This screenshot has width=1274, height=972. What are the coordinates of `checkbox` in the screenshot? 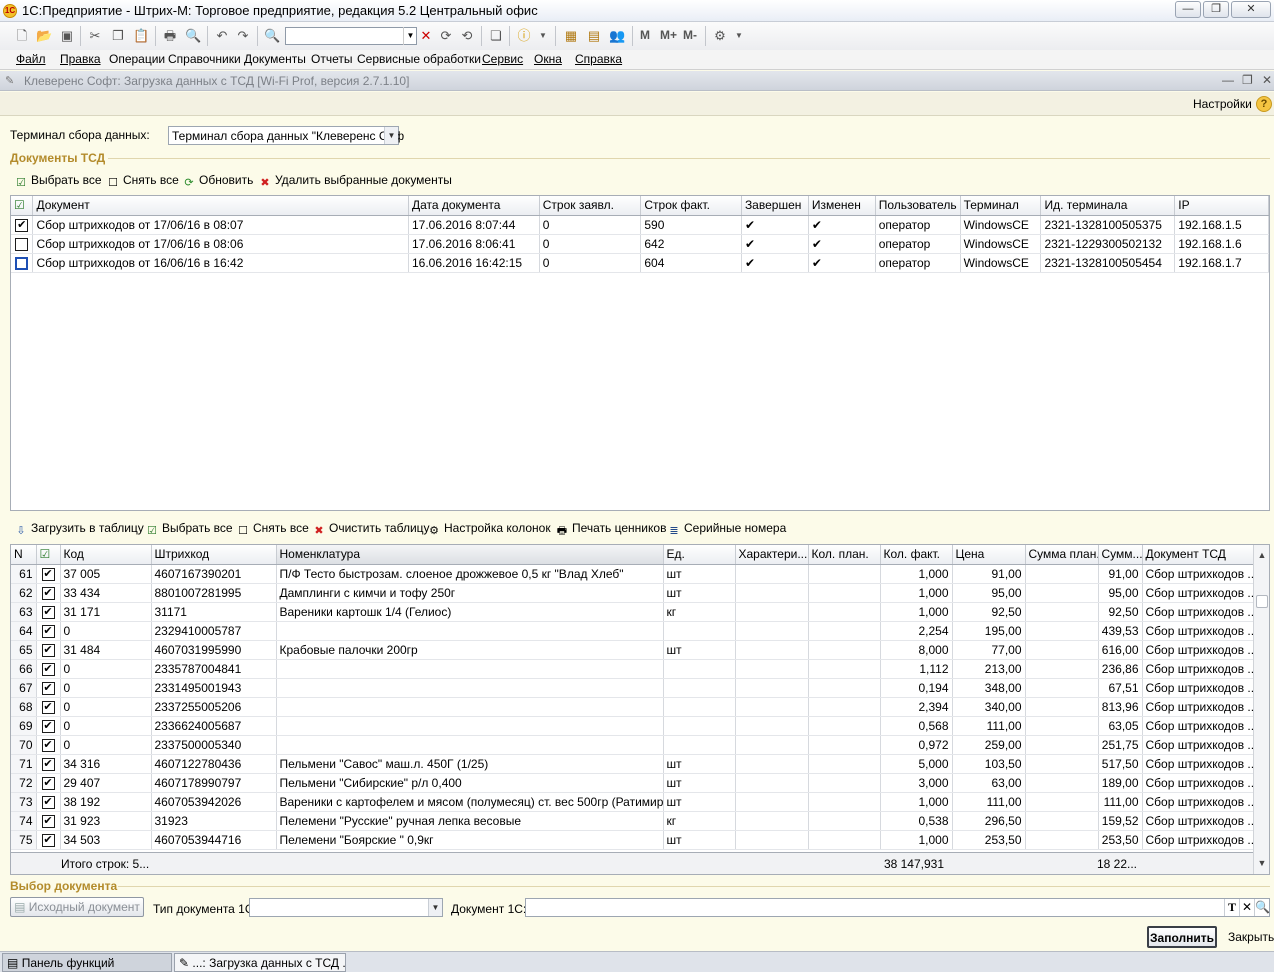 It's located at (22, 244).